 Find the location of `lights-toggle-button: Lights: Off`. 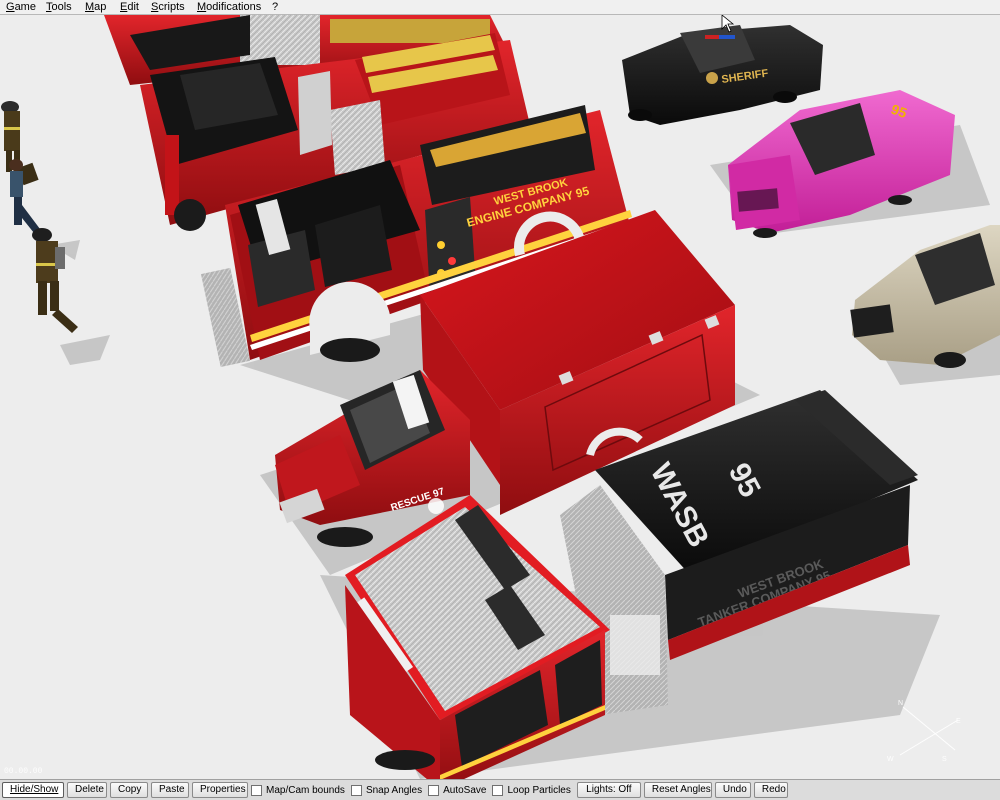

lights-toggle-button: Lights: Off is located at coordinates (608, 790).